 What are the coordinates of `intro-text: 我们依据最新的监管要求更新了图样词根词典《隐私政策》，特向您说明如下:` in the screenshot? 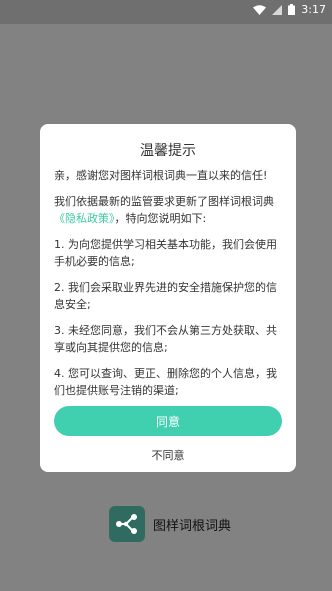 It's located at (169, 210).